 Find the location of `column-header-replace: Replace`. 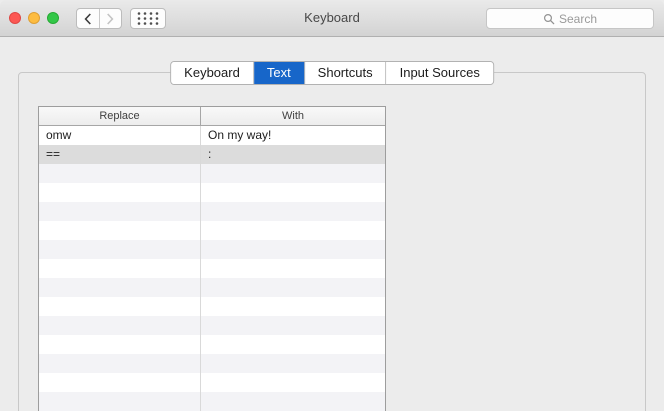

column-header-replace: Replace is located at coordinates (120, 116).